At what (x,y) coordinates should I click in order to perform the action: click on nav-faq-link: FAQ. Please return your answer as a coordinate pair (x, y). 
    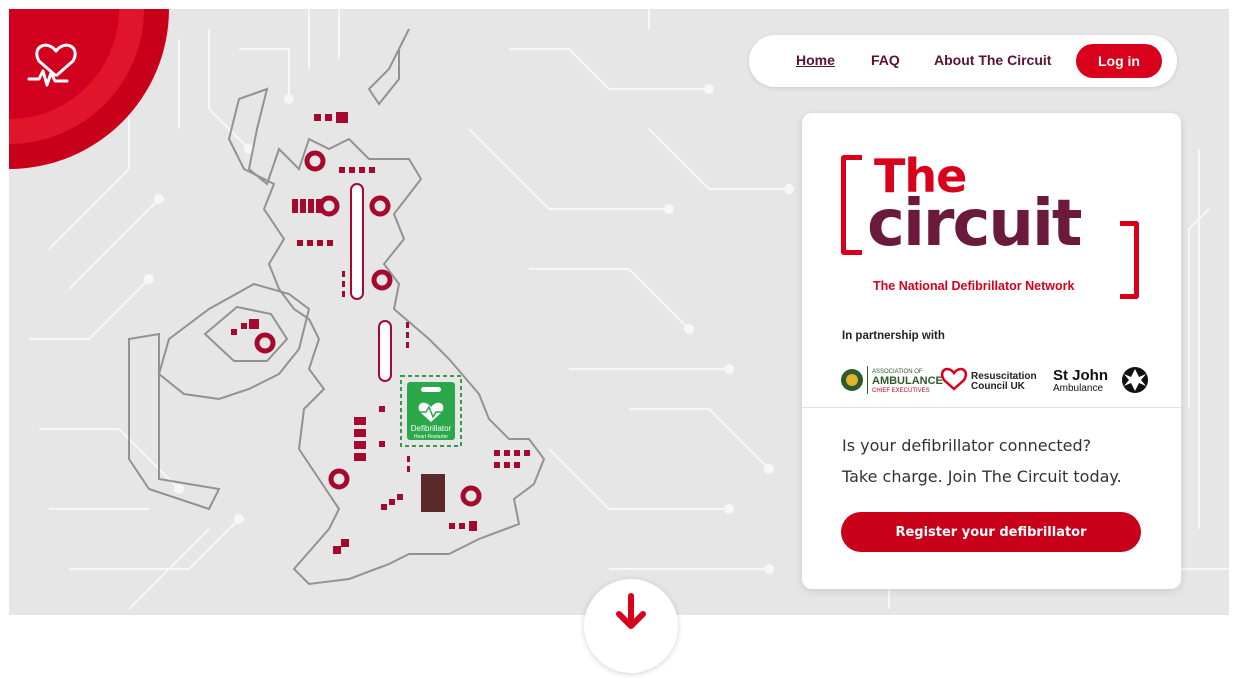
    Looking at the image, I should click on (885, 60).